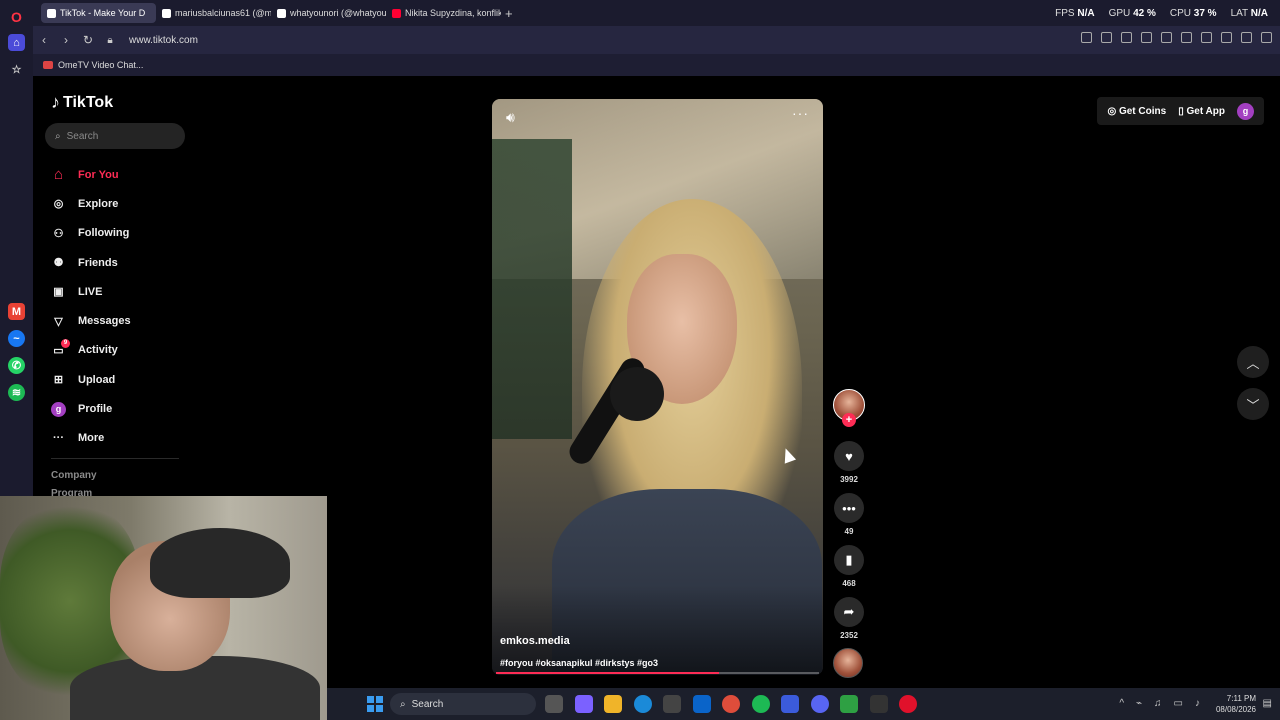 This screenshot has width=1280, height=720. I want to click on spotify-icon, so click(760, 704).